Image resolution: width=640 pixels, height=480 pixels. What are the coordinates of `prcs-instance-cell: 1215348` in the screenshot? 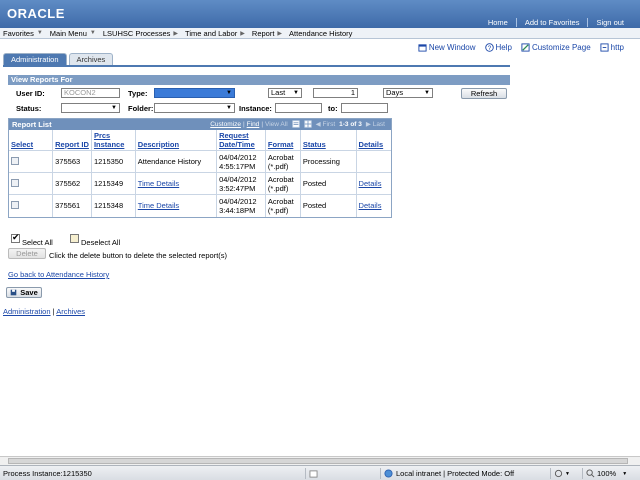 It's located at (113, 205).